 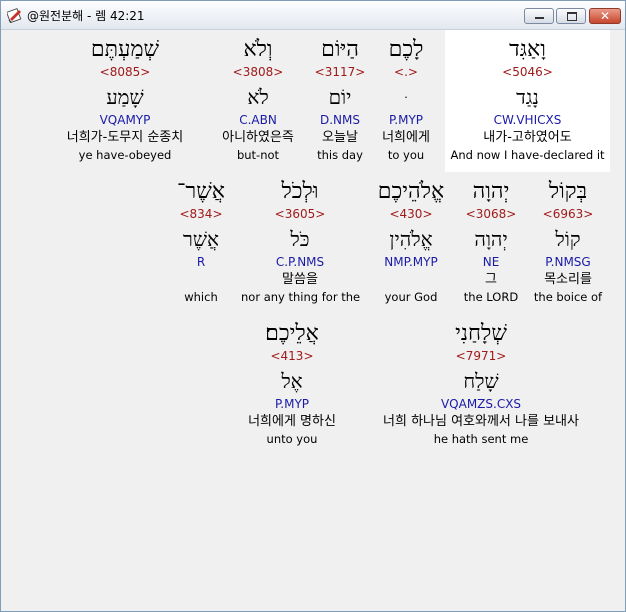 What do you see at coordinates (14, 15) in the screenshot?
I see `app-logo-icon` at bounding box center [14, 15].